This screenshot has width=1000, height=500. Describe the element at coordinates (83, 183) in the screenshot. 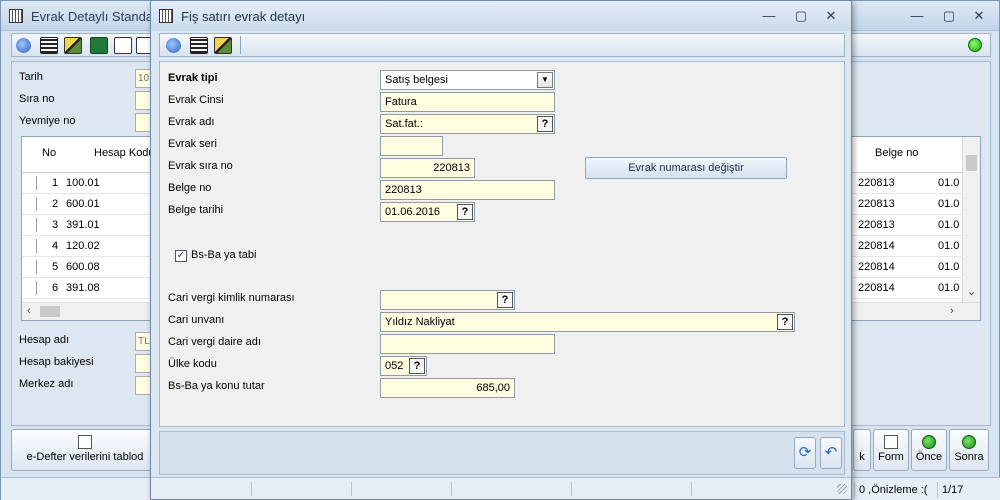

I see `row-hesap: 100.01` at that location.